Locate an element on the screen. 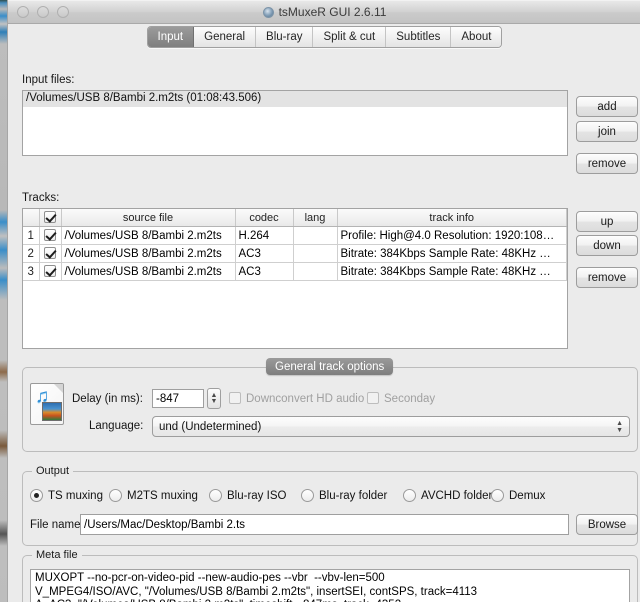  language-select: und (Undetermined) ▲ ▼ is located at coordinates (391, 426).